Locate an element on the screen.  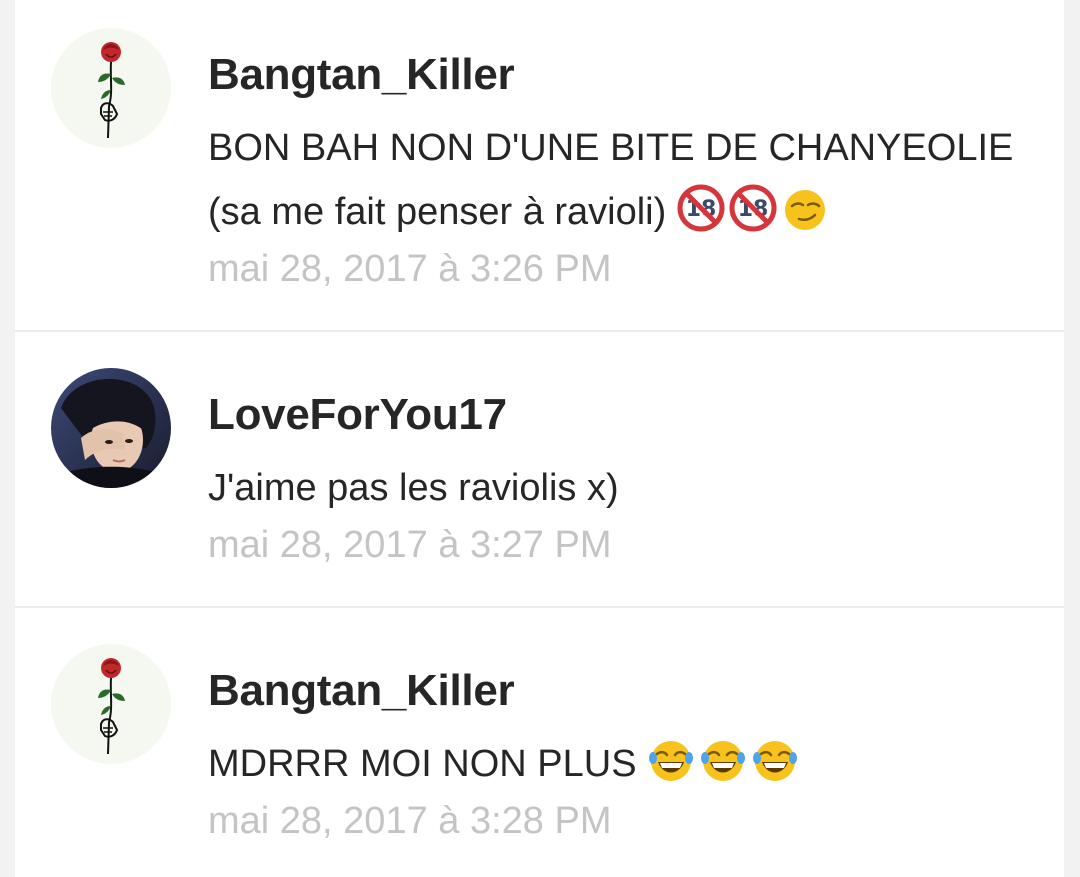
username: LoveForYou17 is located at coordinates (357, 415).